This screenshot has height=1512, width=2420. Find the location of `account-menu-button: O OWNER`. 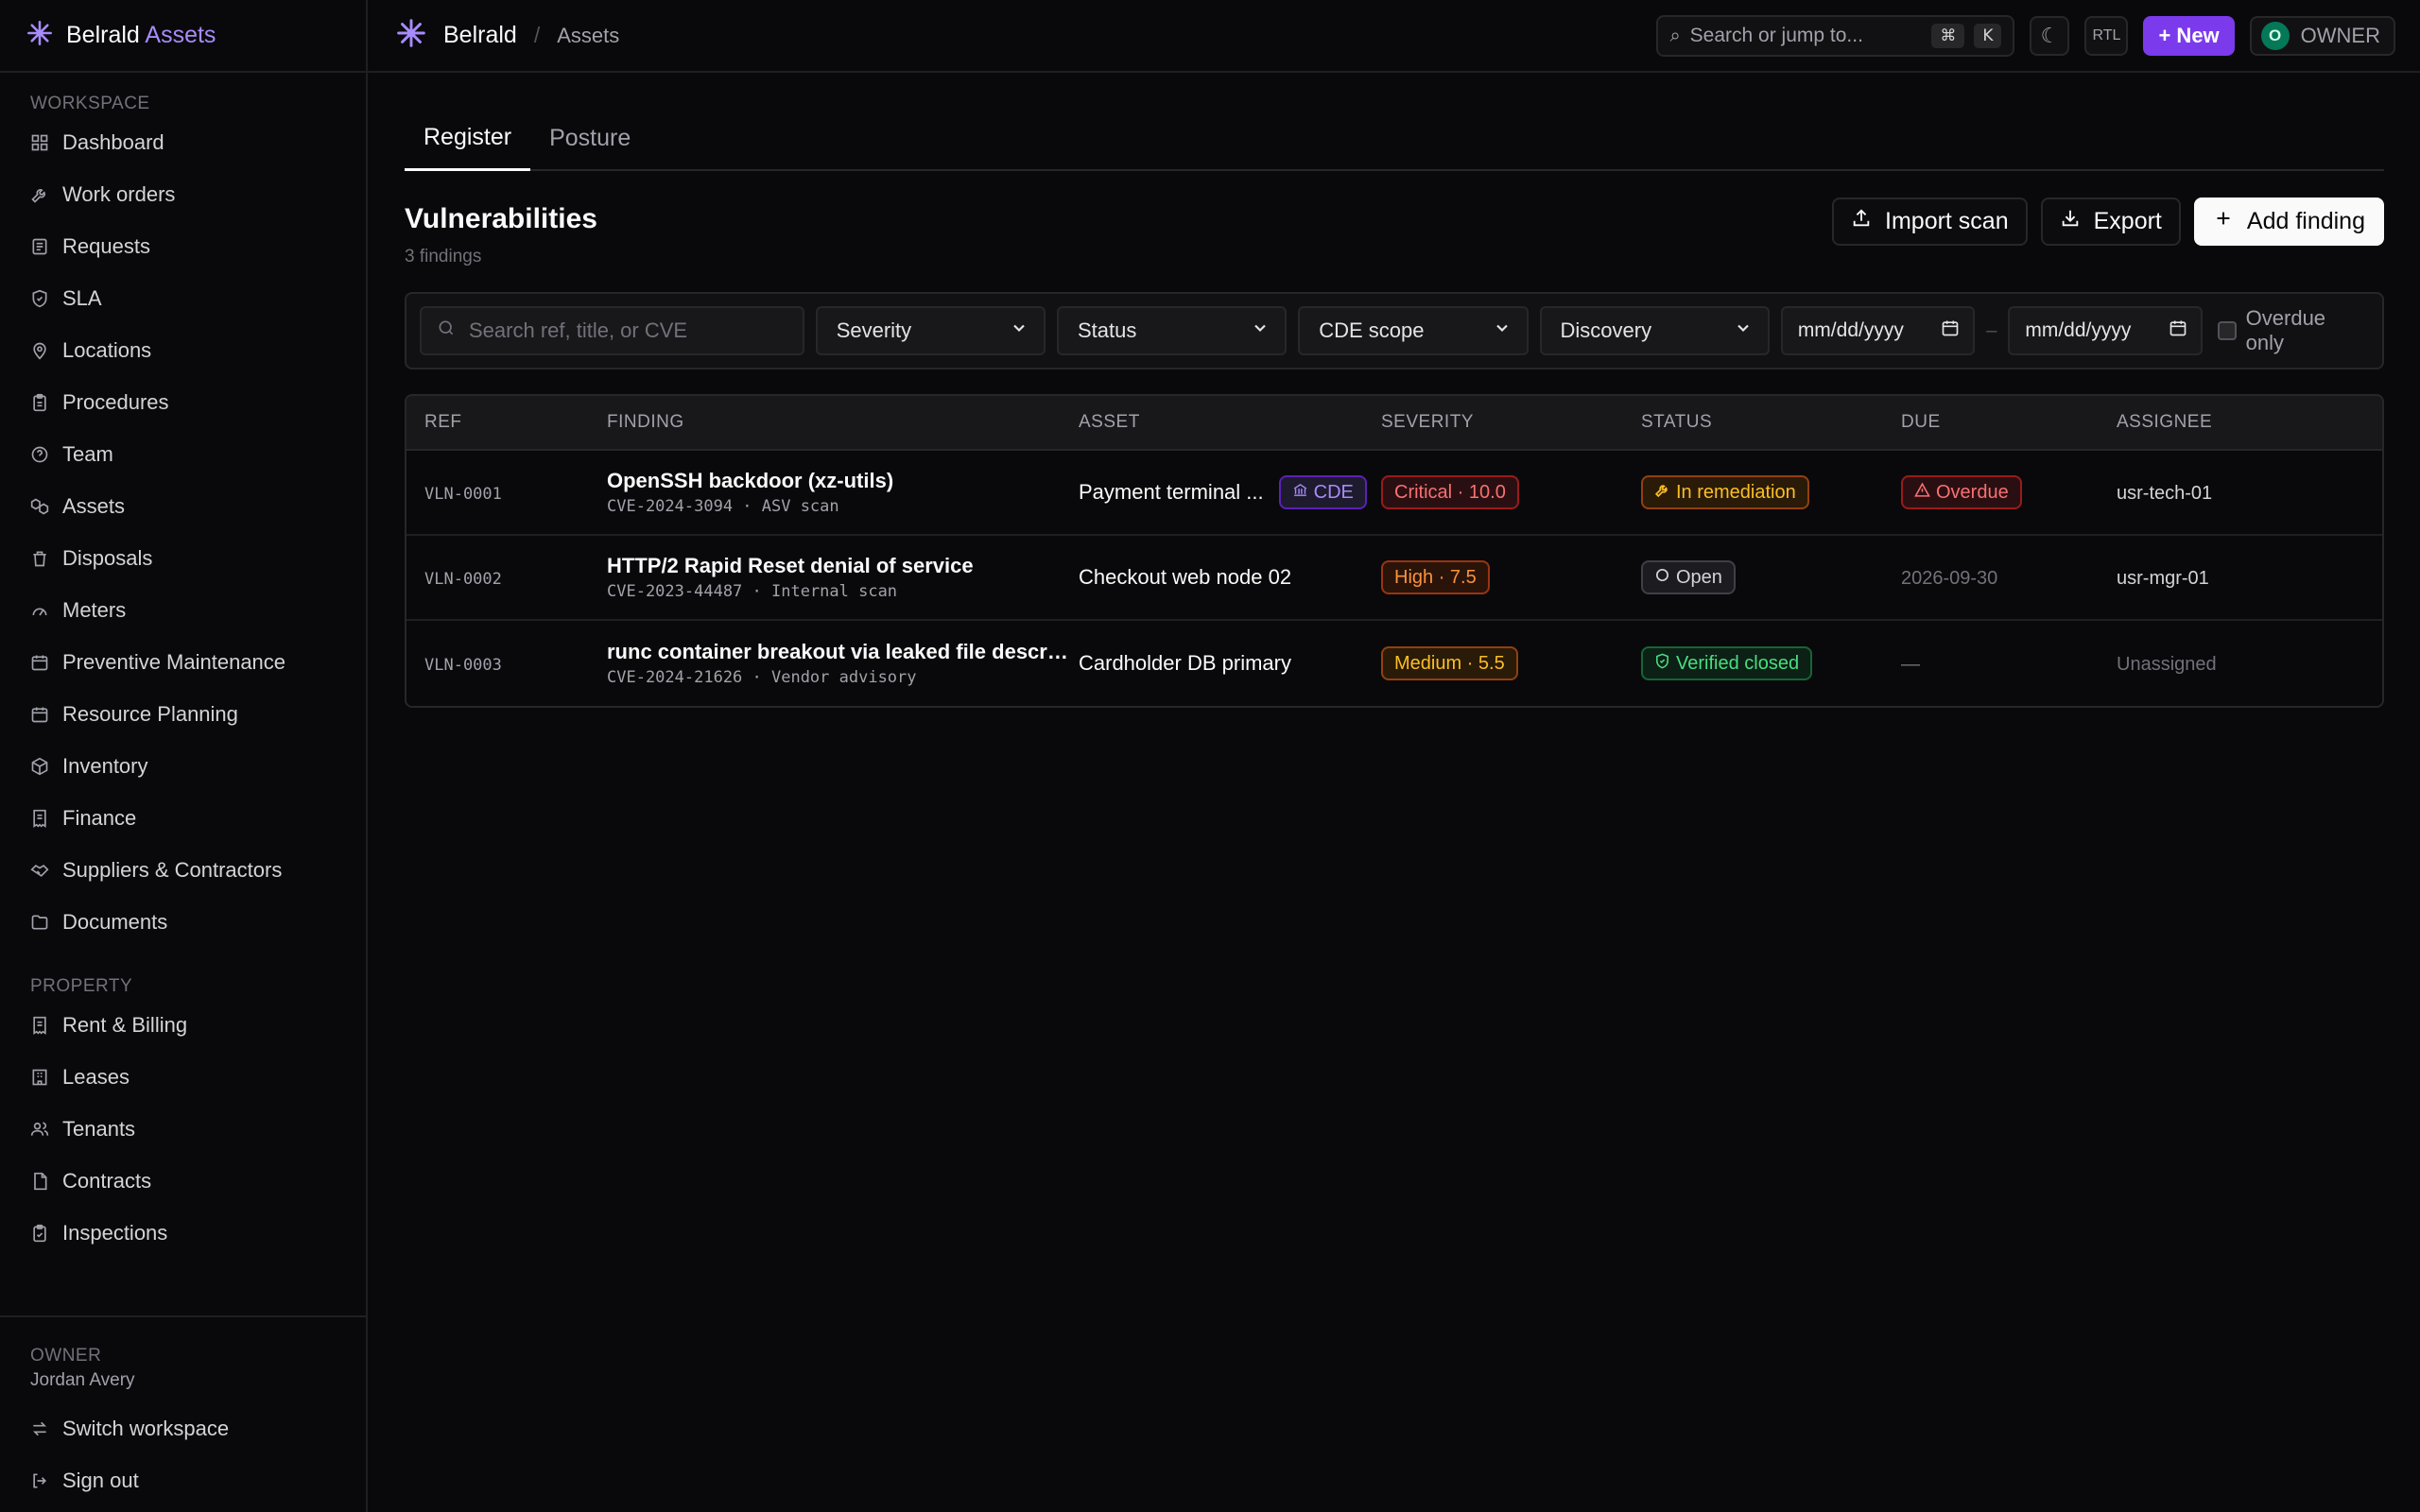

account-menu-button: O OWNER is located at coordinates (2322, 36).